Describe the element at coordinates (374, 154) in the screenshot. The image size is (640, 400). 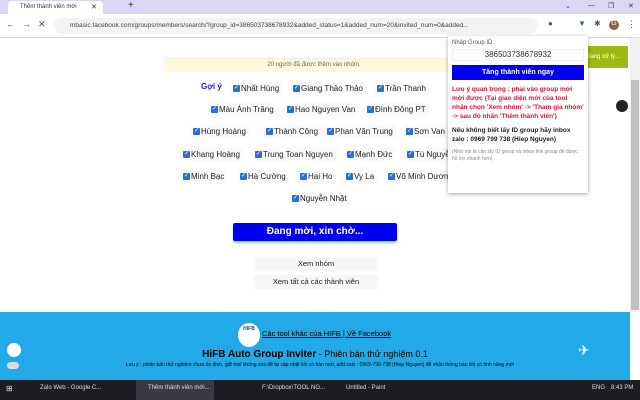
I see `member-name: Mạnh Đức` at that location.